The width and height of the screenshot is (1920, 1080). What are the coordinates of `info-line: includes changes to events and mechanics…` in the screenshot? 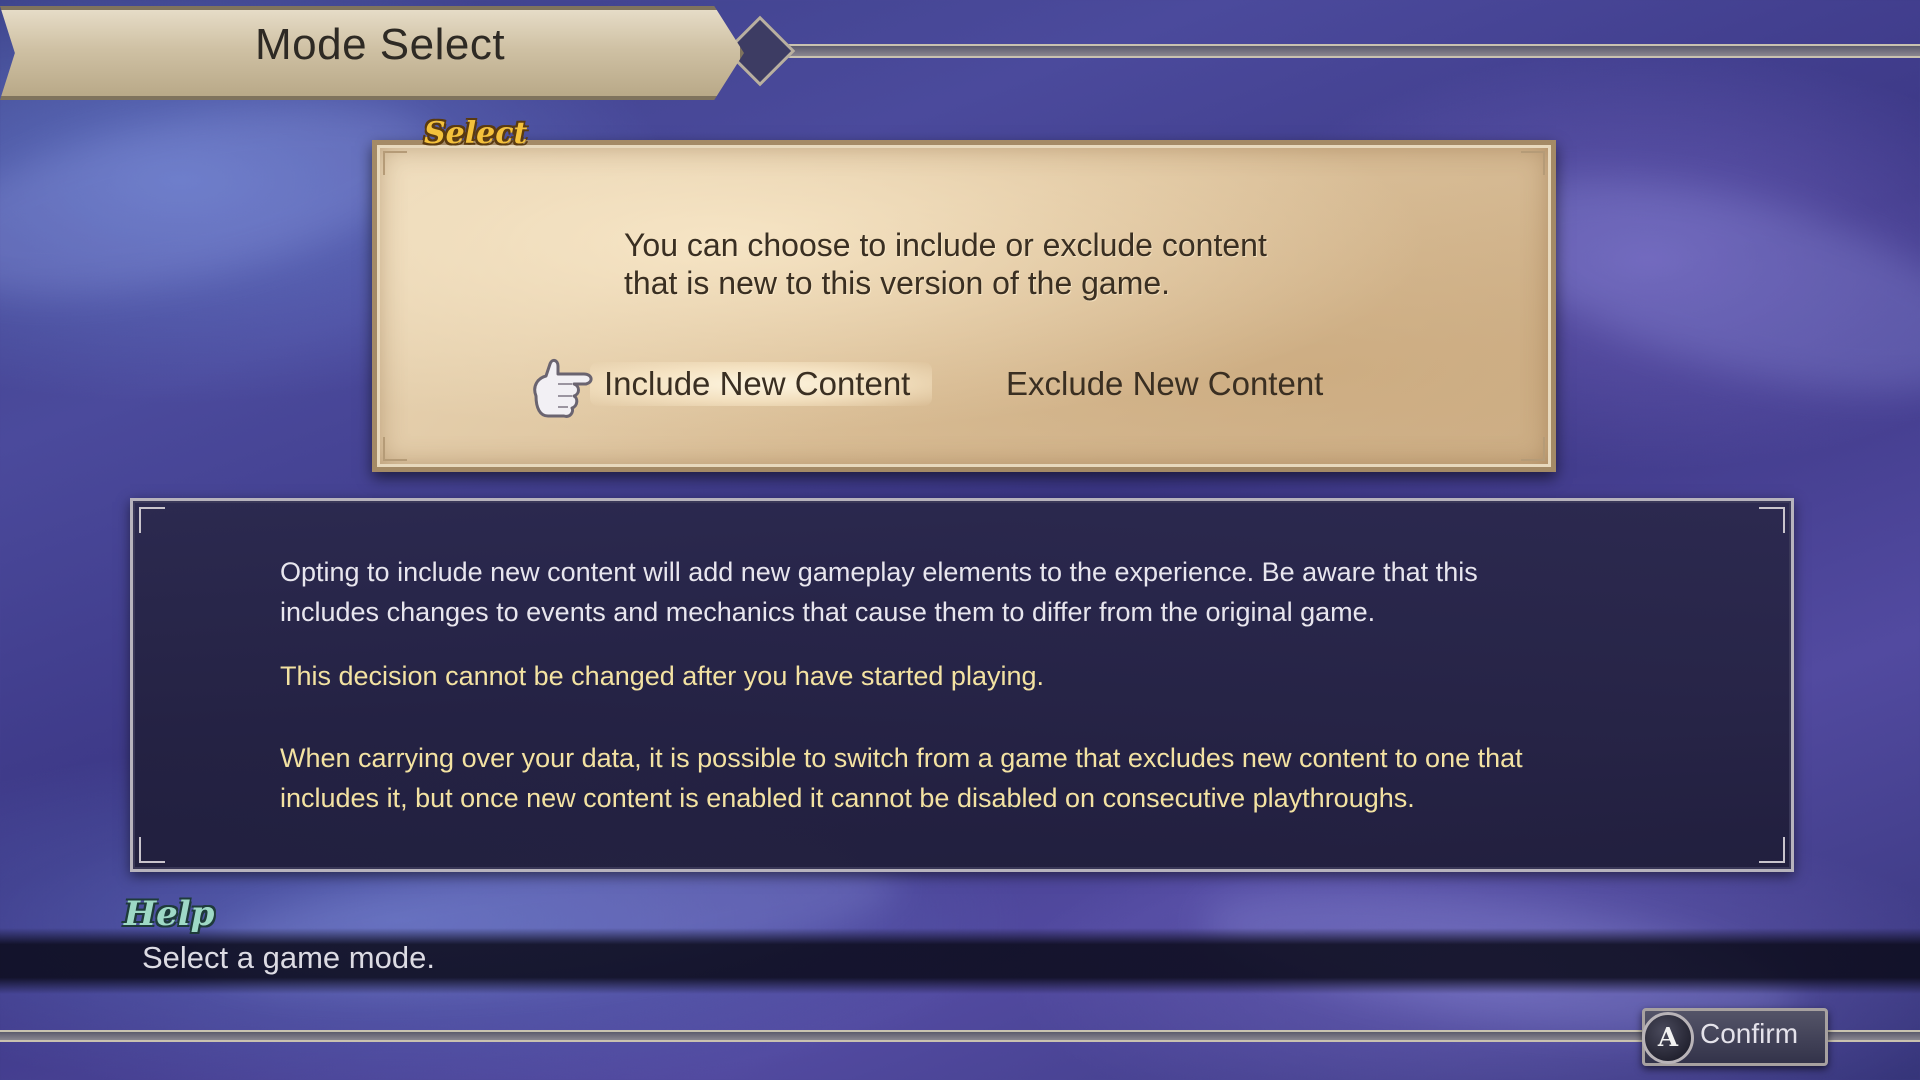 It's located at (828, 612).